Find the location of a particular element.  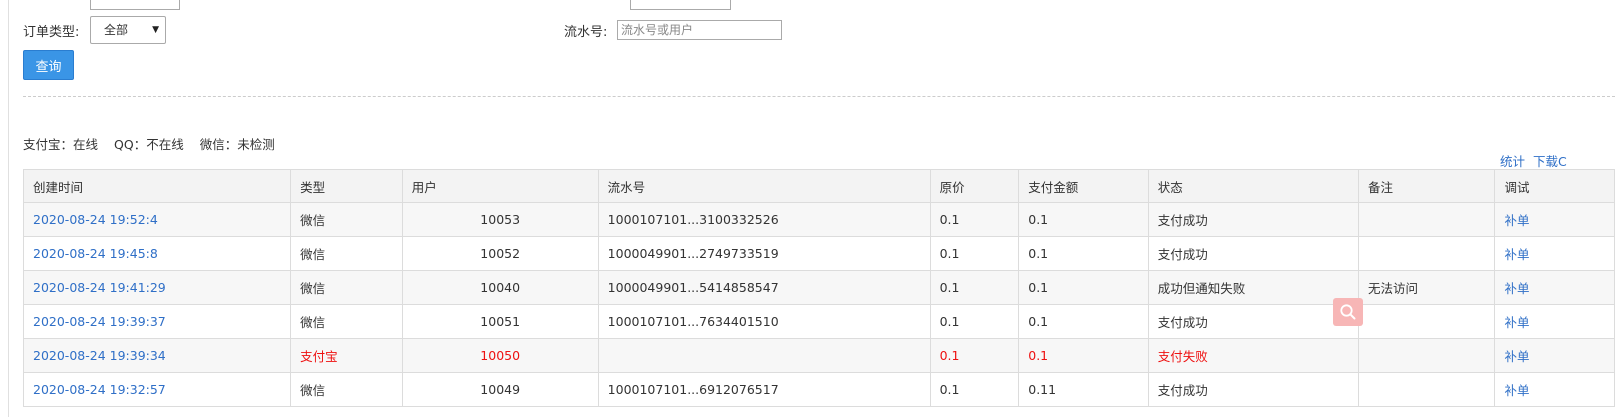

created-time-link: 2020-08-24 19:32:57 is located at coordinates (99, 389).